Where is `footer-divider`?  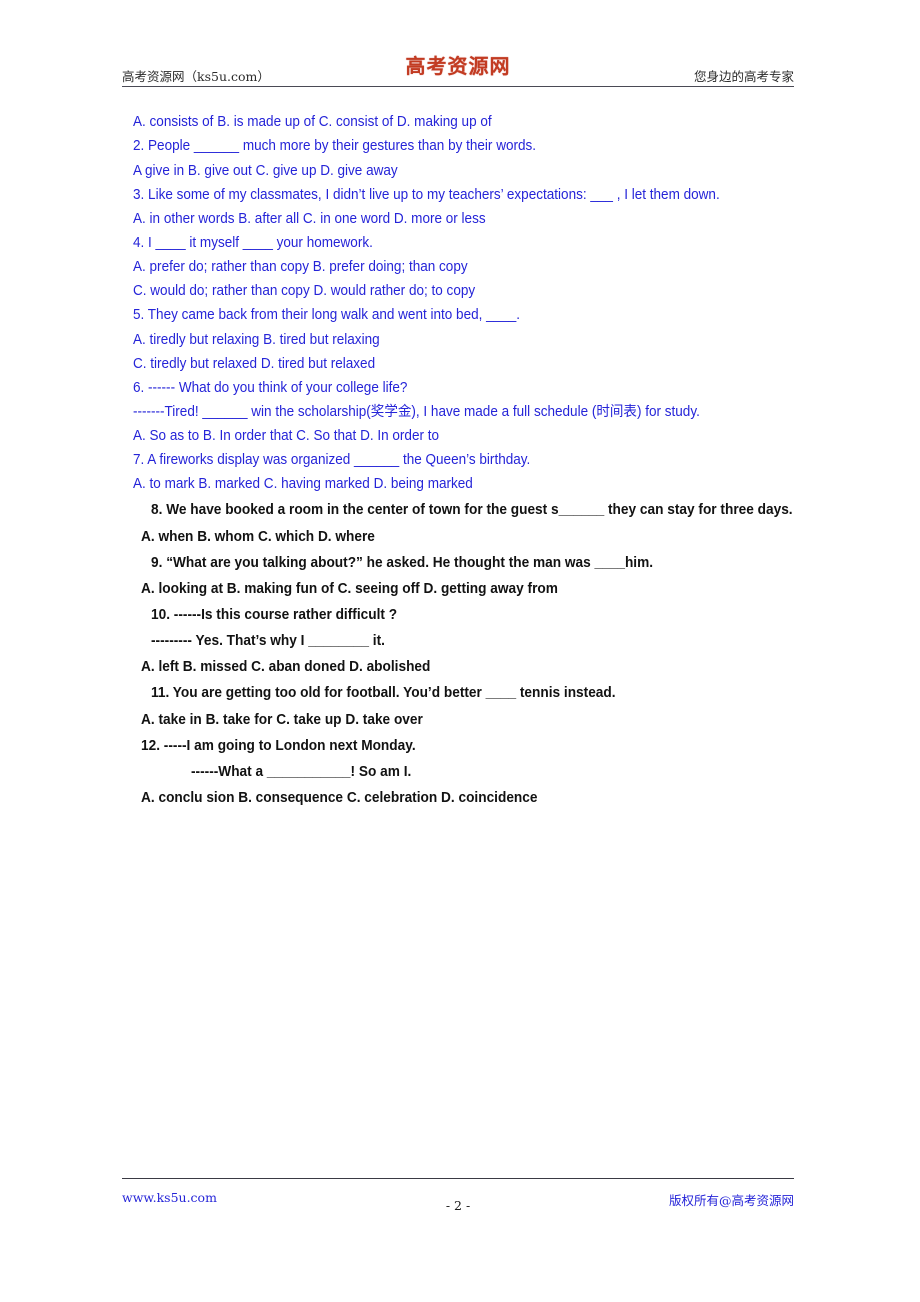 footer-divider is located at coordinates (458, 1178).